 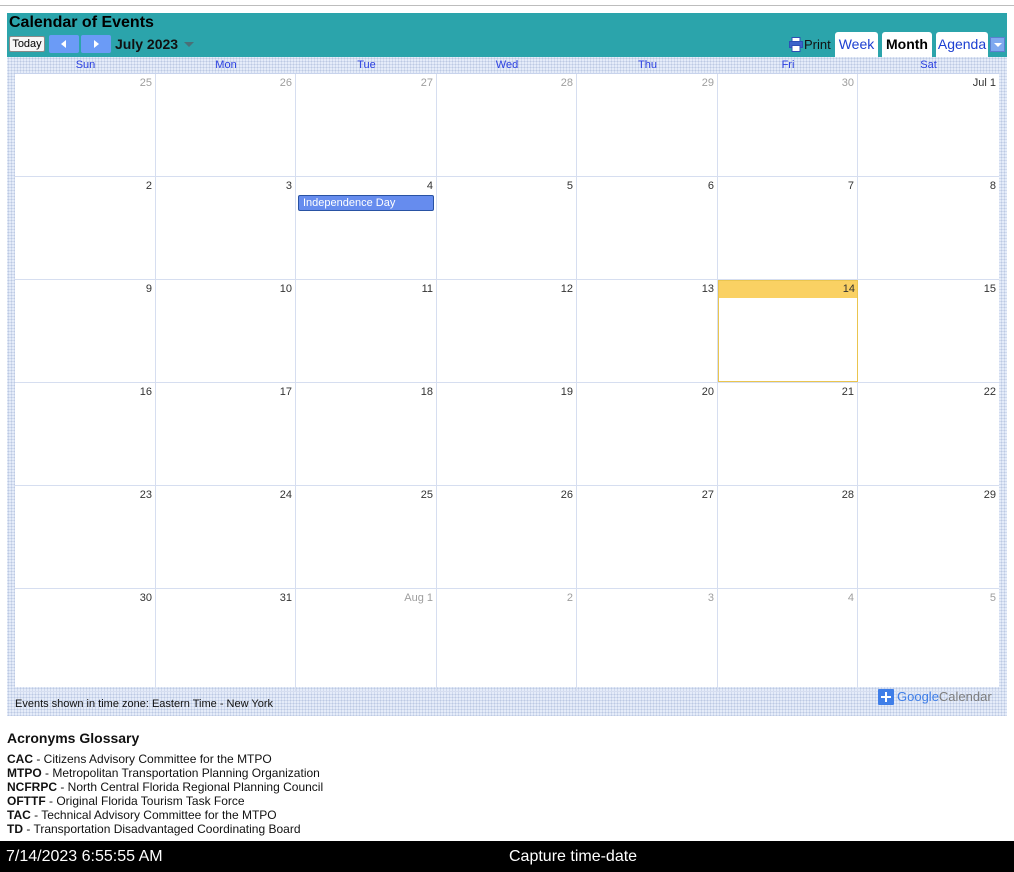 I want to click on day-number: 9, so click(x=149, y=289).